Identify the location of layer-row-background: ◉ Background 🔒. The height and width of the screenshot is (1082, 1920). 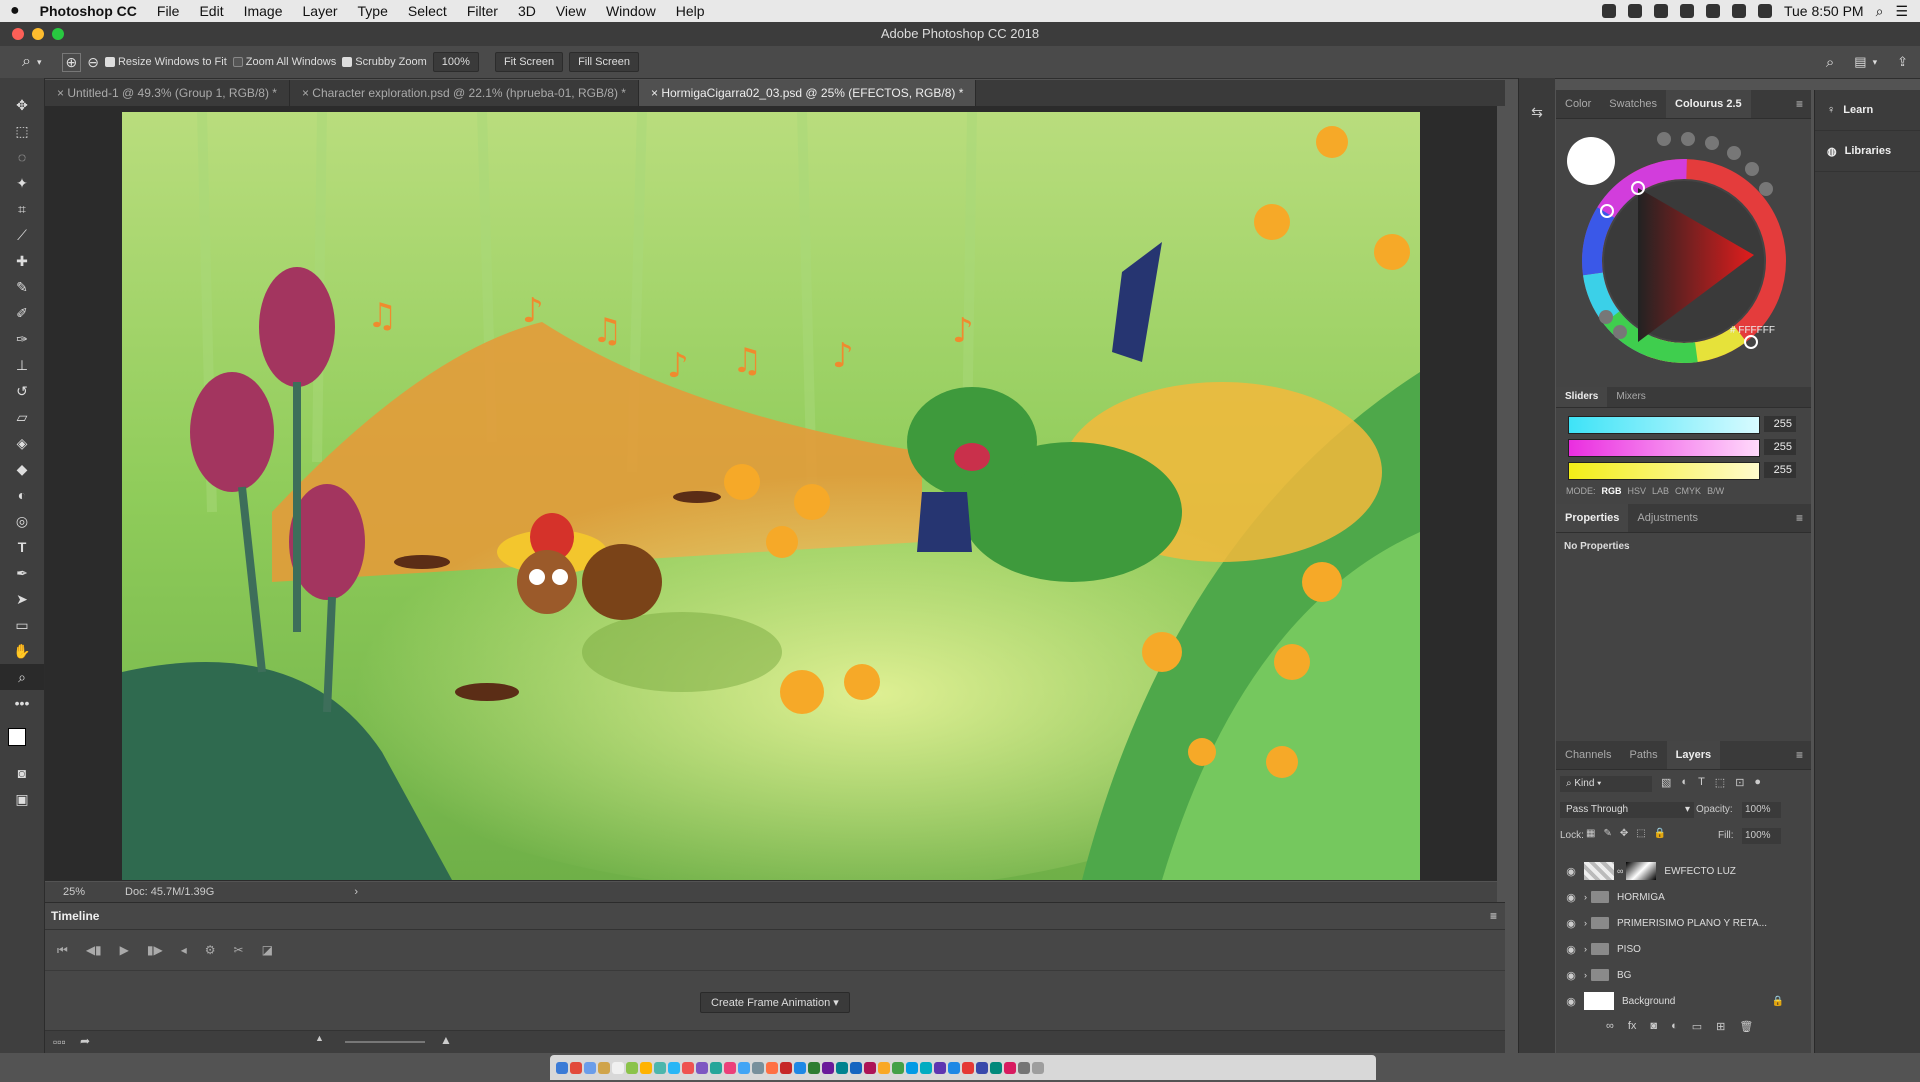
(1676, 1001).